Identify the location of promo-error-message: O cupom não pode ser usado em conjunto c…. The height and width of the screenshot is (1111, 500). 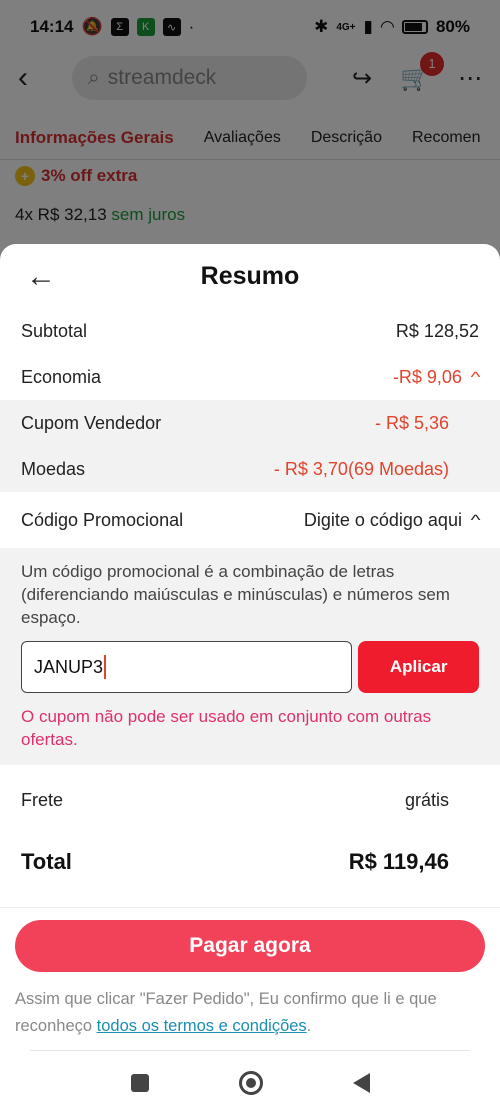
(226, 728).